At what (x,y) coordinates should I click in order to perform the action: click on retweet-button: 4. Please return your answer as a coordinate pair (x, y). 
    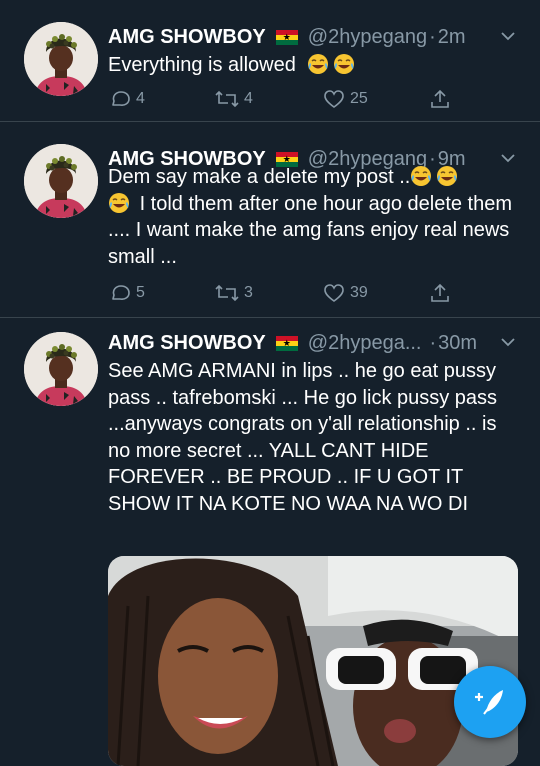
    Looking at the image, I should click on (233, 99).